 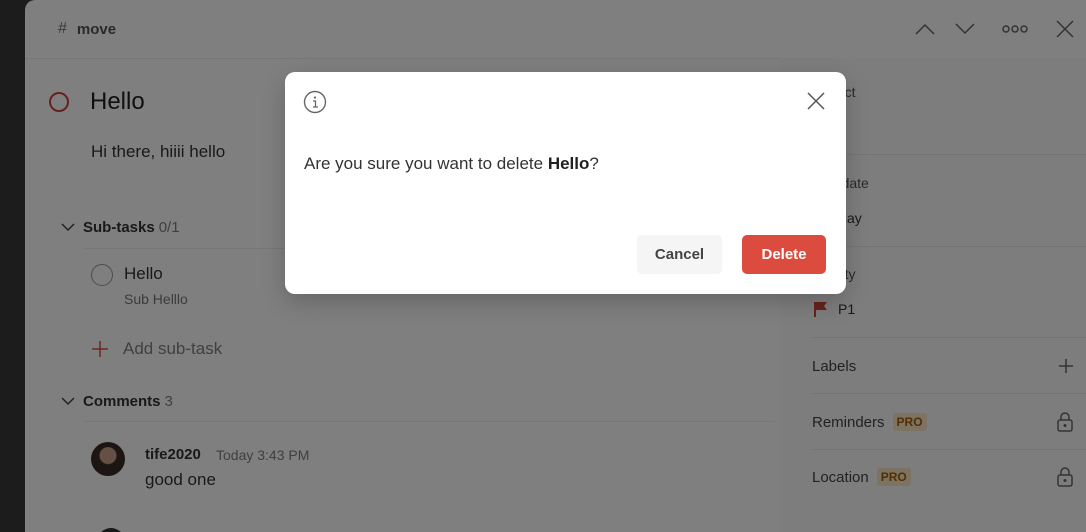 What do you see at coordinates (315, 102) in the screenshot?
I see `info-icon` at bounding box center [315, 102].